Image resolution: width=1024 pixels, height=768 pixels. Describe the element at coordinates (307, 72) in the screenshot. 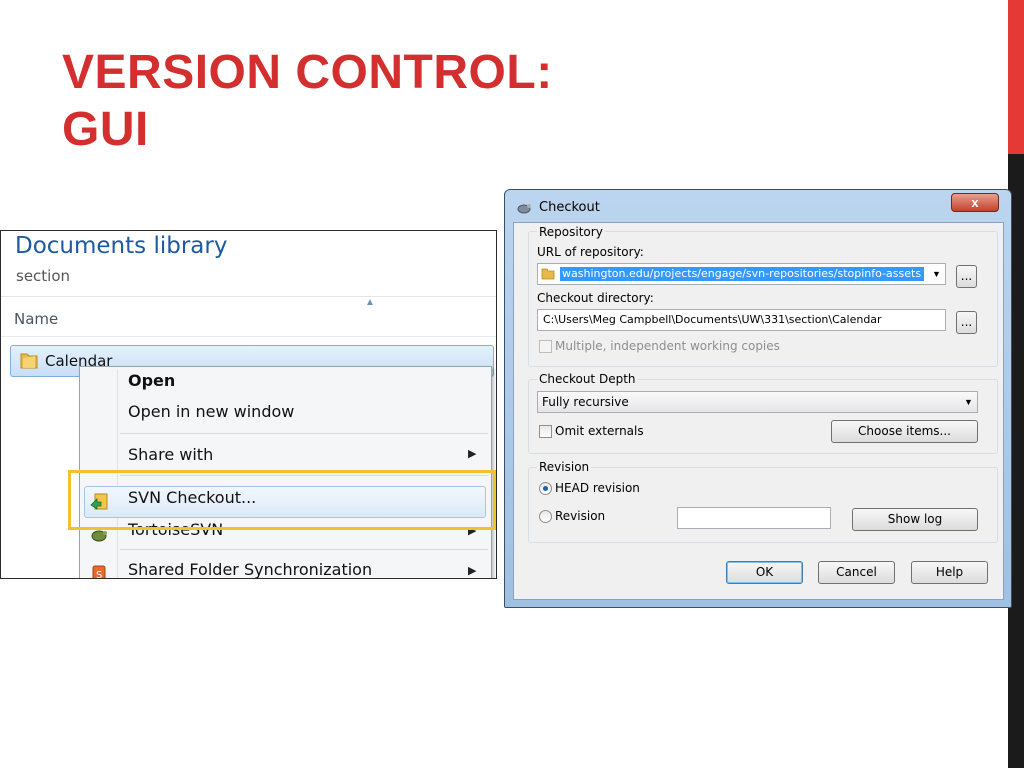

I see `slide-title-line-1: VERSION CONTROL:` at that location.